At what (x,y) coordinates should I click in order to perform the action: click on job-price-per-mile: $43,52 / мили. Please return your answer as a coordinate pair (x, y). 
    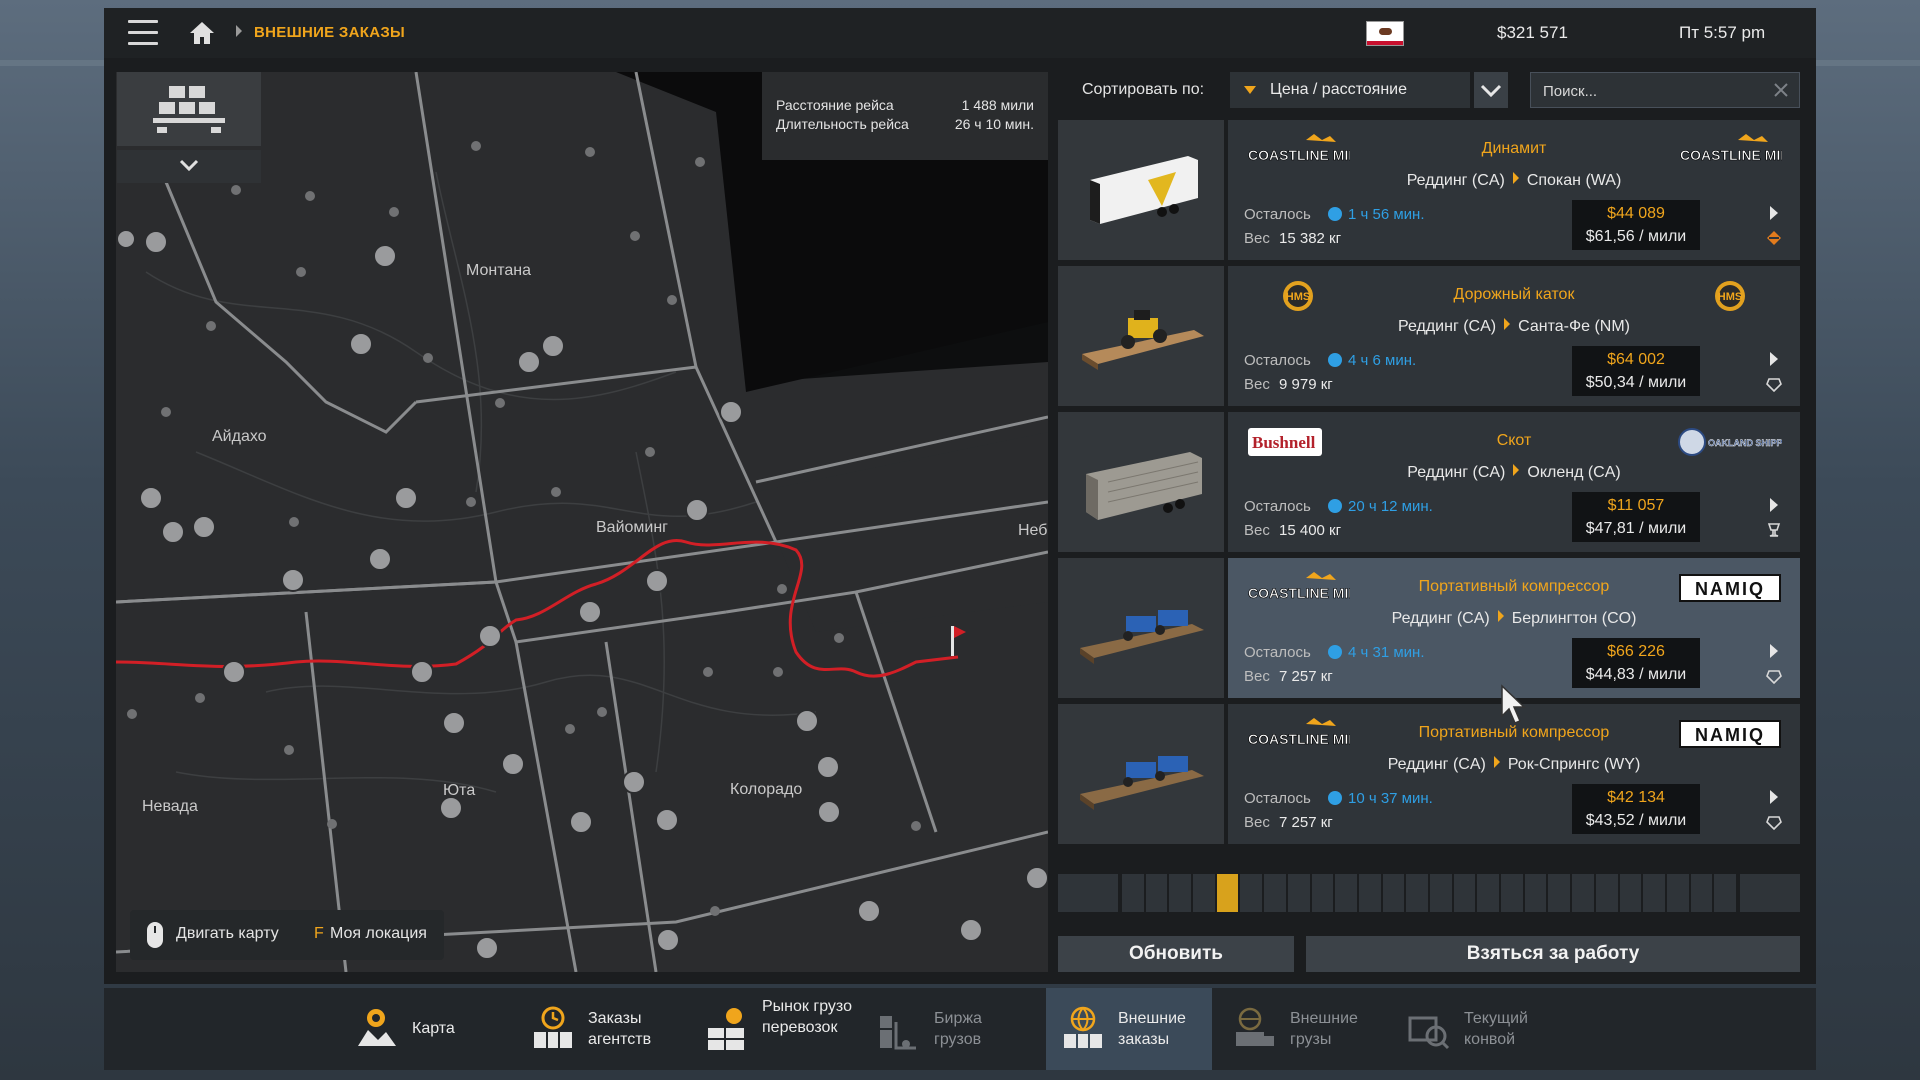
    Looking at the image, I should click on (1636, 820).